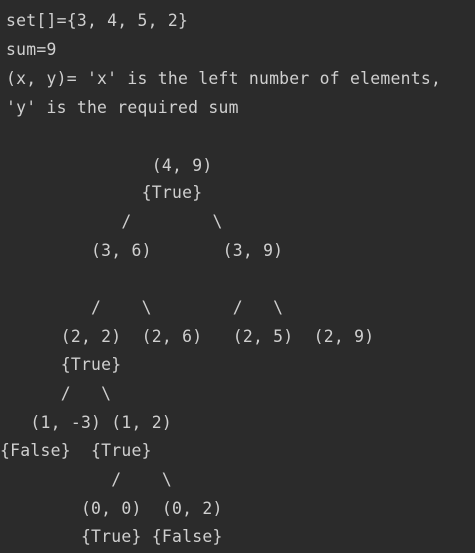 This screenshot has height=553, width=475. What do you see at coordinates (61, 364) in the screenshot?
I see `tree-level-2-status: {True}` at bounding box center [61, 364].